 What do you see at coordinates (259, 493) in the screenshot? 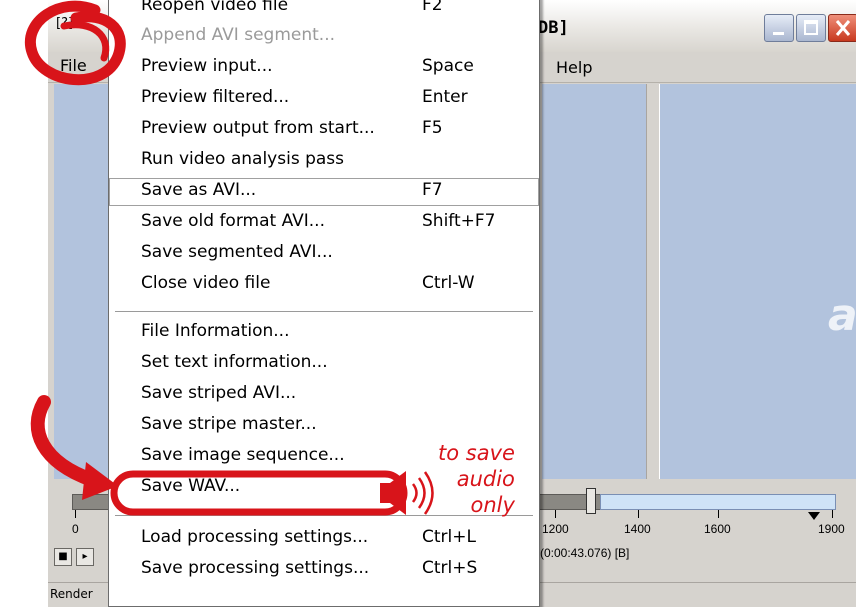
I see `annotation-highlight-box` at bounding box center [259, 493].